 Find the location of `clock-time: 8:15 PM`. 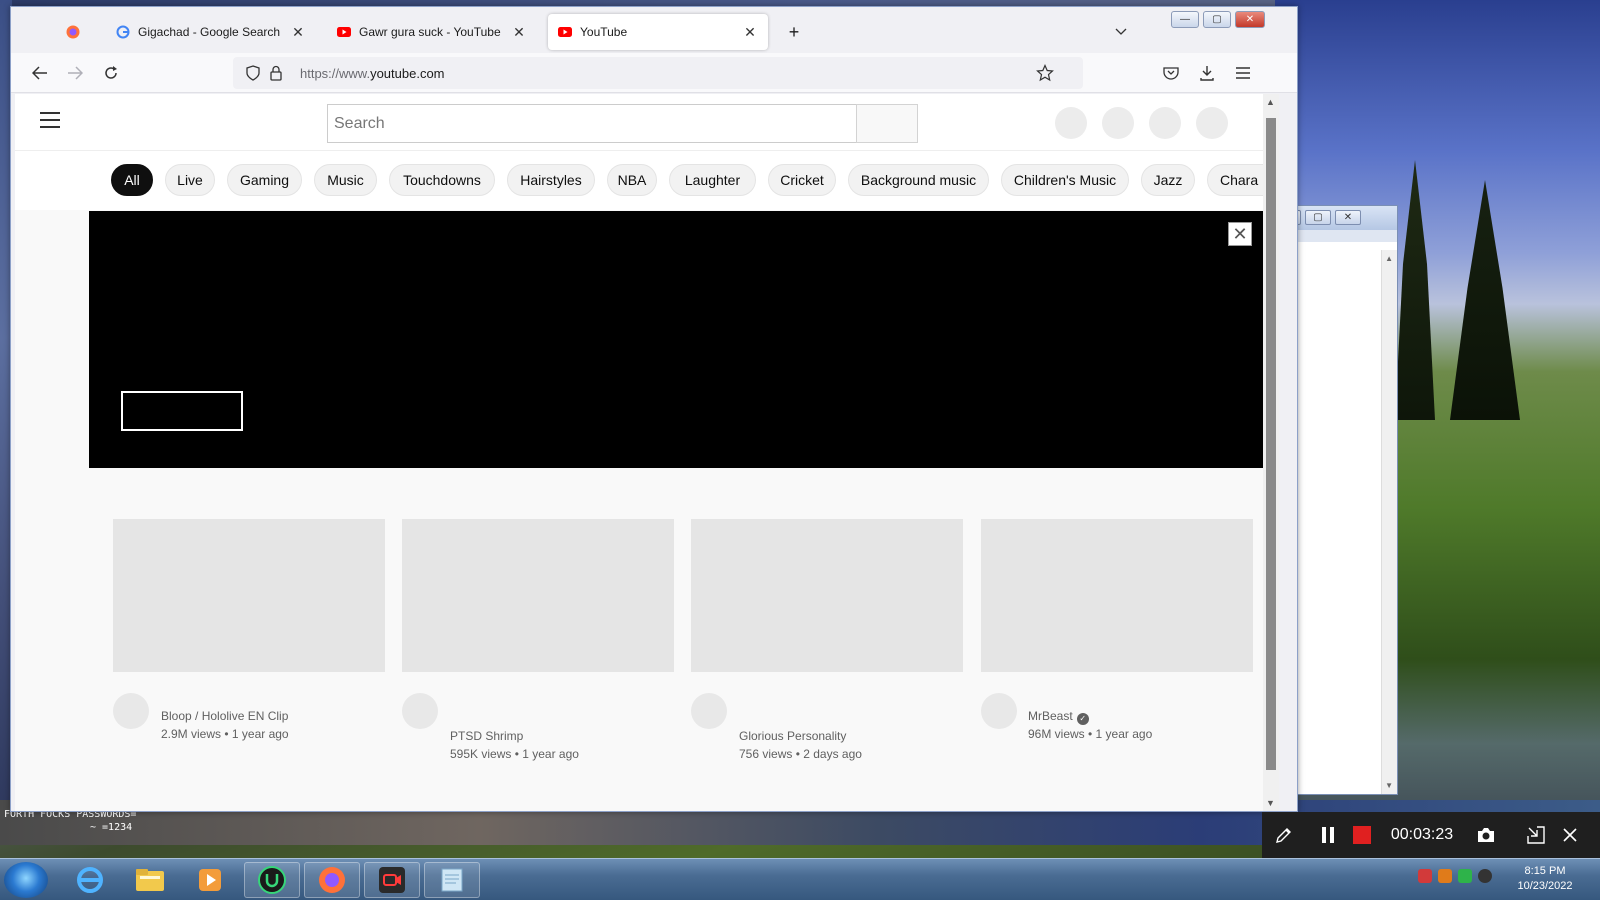

clock-time: 8:15 PM is located at coordinates (1545, 871).